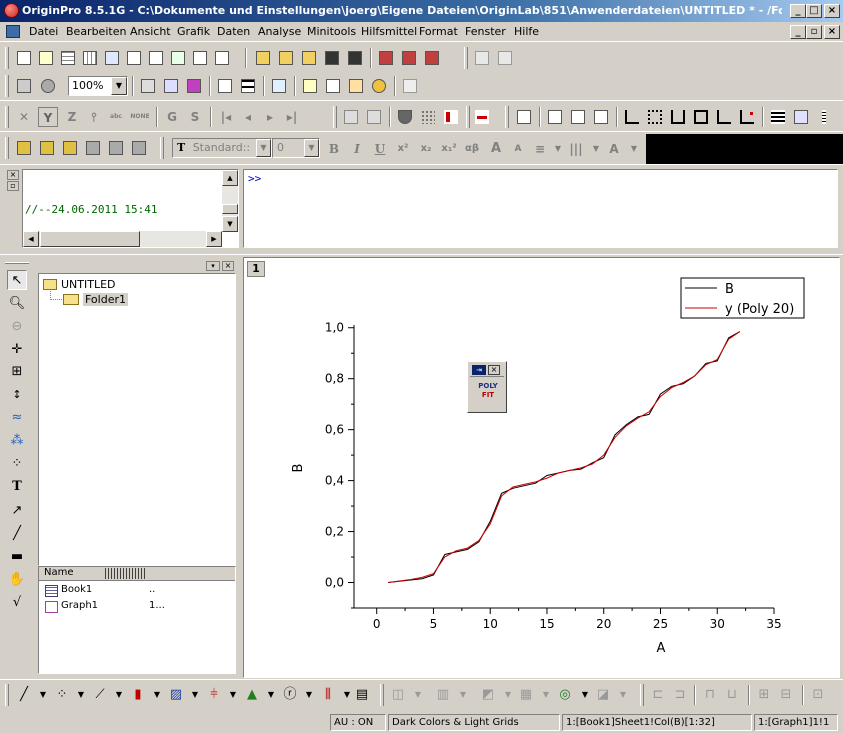 The image size is (843, 733). Describe the element at coordinates (116, 148) in the screenshot. I see `stack2-icon` at that location.